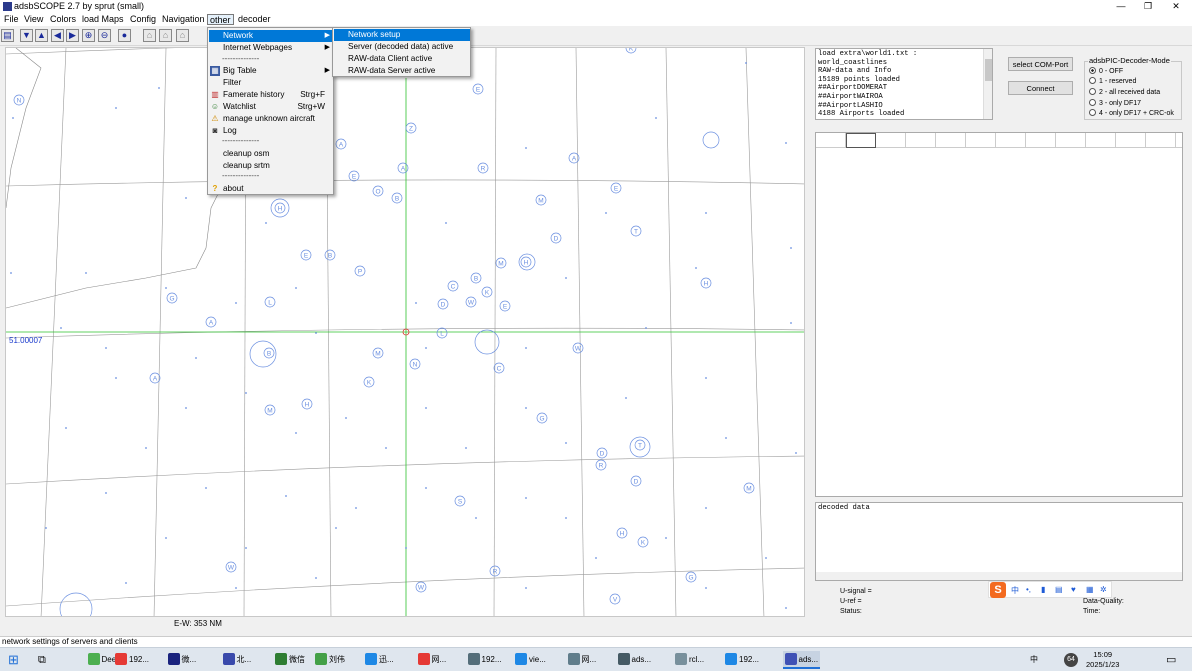 This screenshot has width=1192, height=671. I want to click on decoded-data-box: decoded data, so click(999, 541).